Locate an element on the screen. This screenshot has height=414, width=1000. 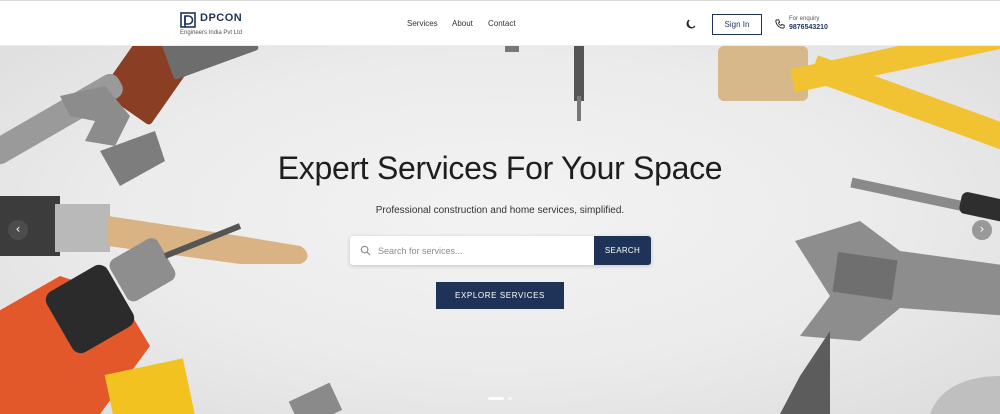
screwdriver-image-top is located at coordinates (579, 83).